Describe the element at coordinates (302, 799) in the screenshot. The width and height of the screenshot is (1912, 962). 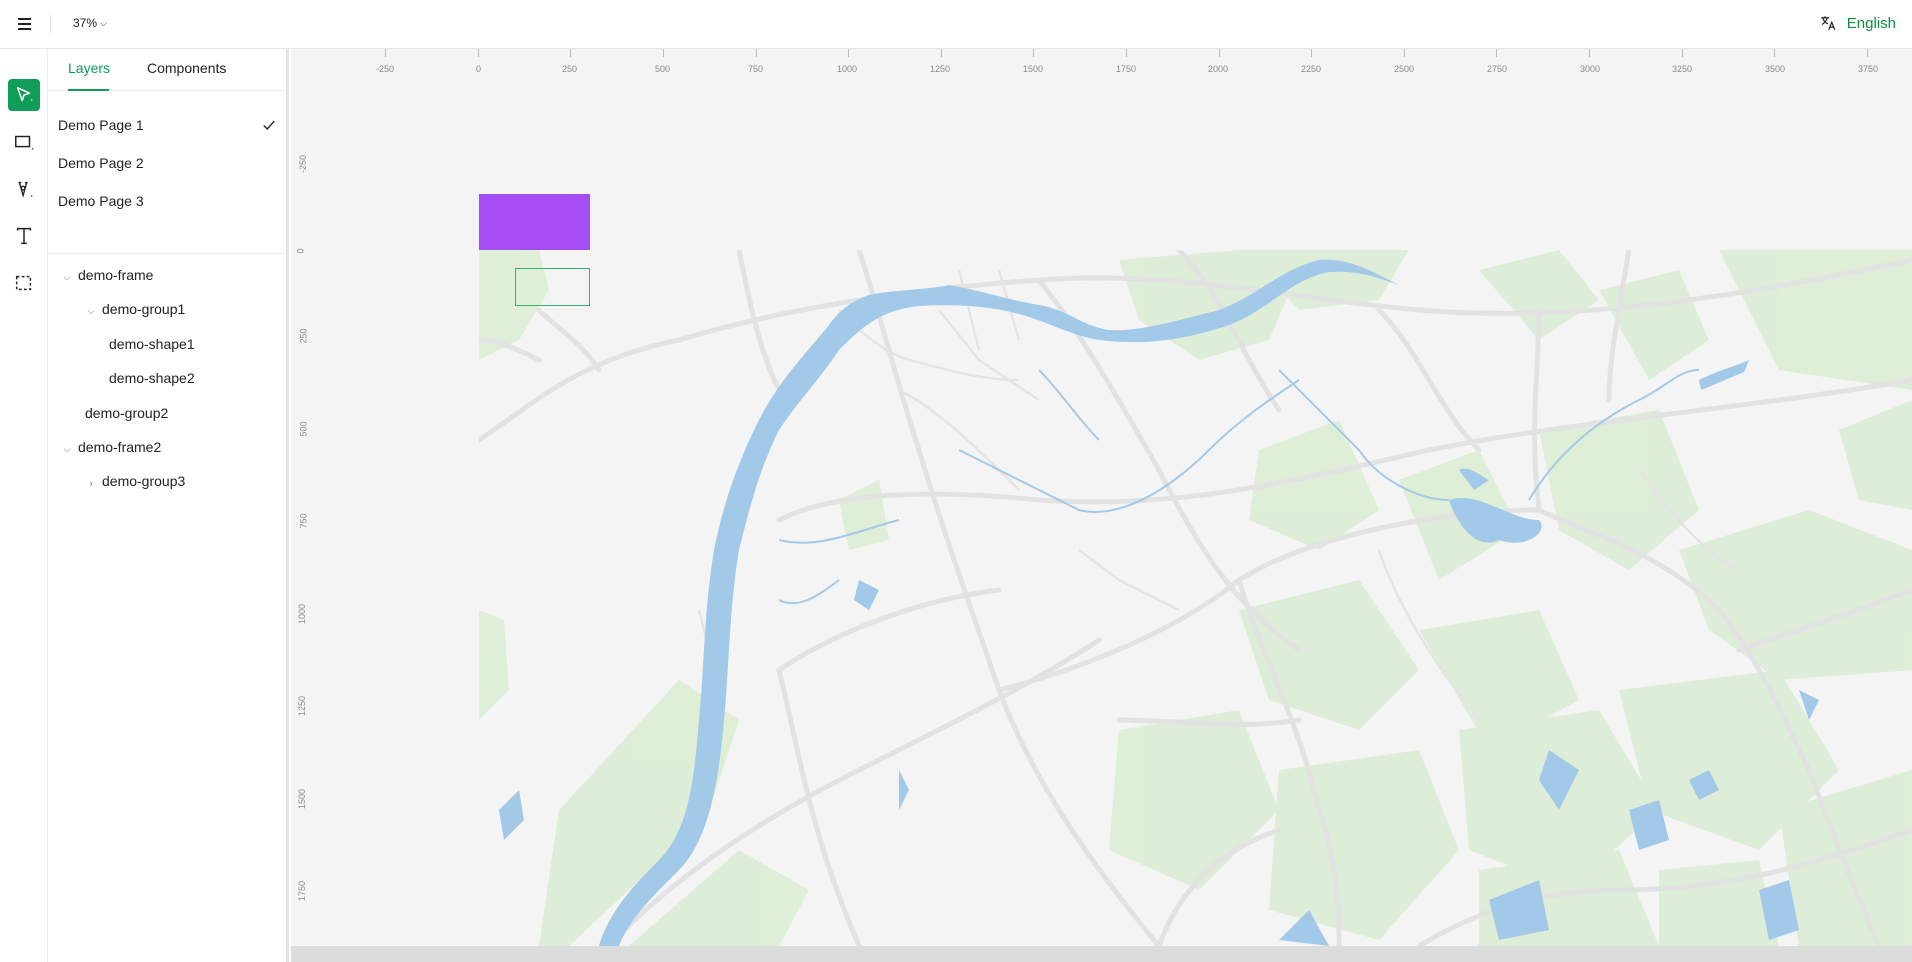
I see `ruler-tick: 1500` at that location.